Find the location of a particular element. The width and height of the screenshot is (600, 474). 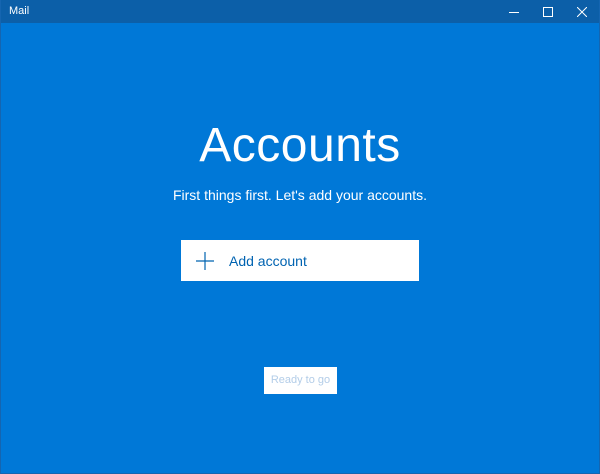

window-title: Mail is located at coordinates (19, 11).